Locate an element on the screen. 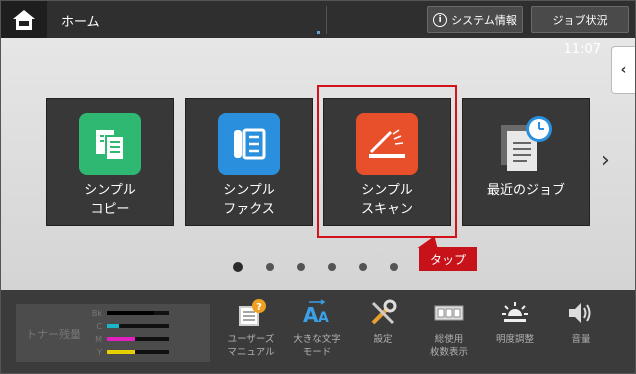  tile-label: シンプル ファクス is located at coordinates (249, 200).